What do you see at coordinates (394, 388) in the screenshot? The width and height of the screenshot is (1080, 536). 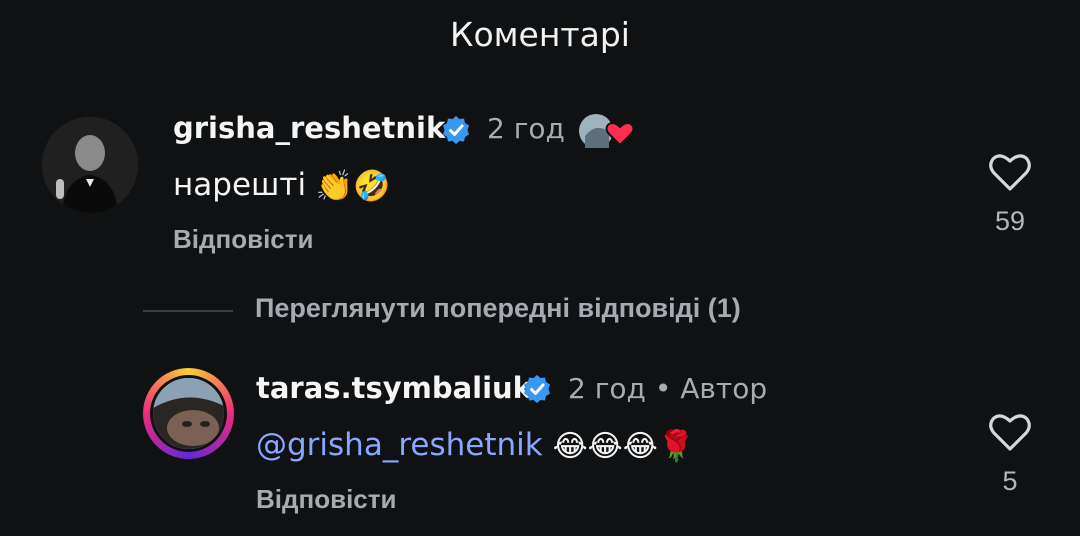 I see `comment-username: taras.tsymbaliuk` at bounding box center [394, 388].